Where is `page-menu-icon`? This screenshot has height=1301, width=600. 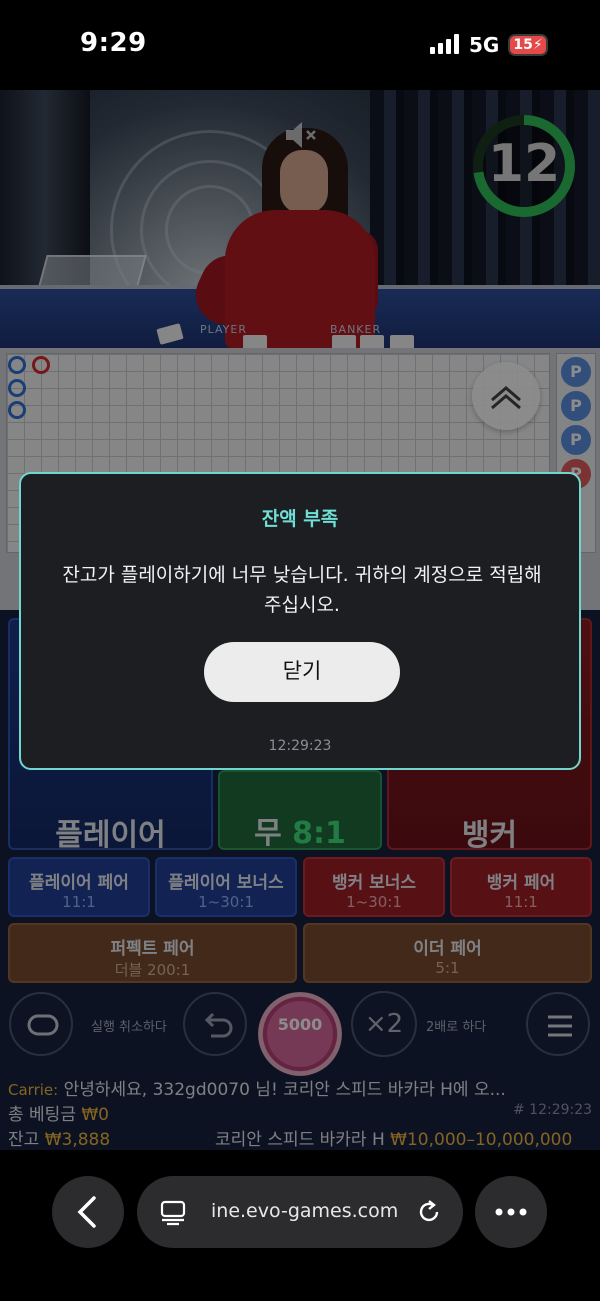
page-menu-icon is located at coordinates (173, 1212).